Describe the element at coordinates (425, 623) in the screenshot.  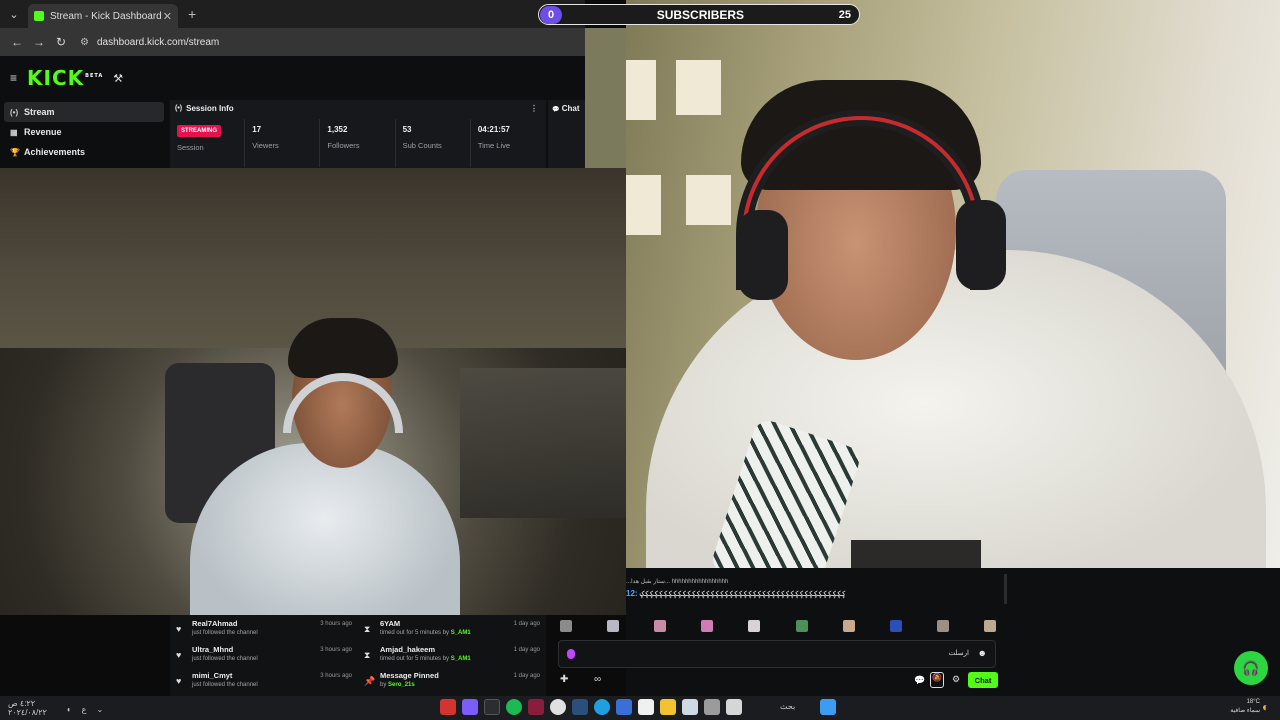
I see `feed-username: 6YAM` at that location.